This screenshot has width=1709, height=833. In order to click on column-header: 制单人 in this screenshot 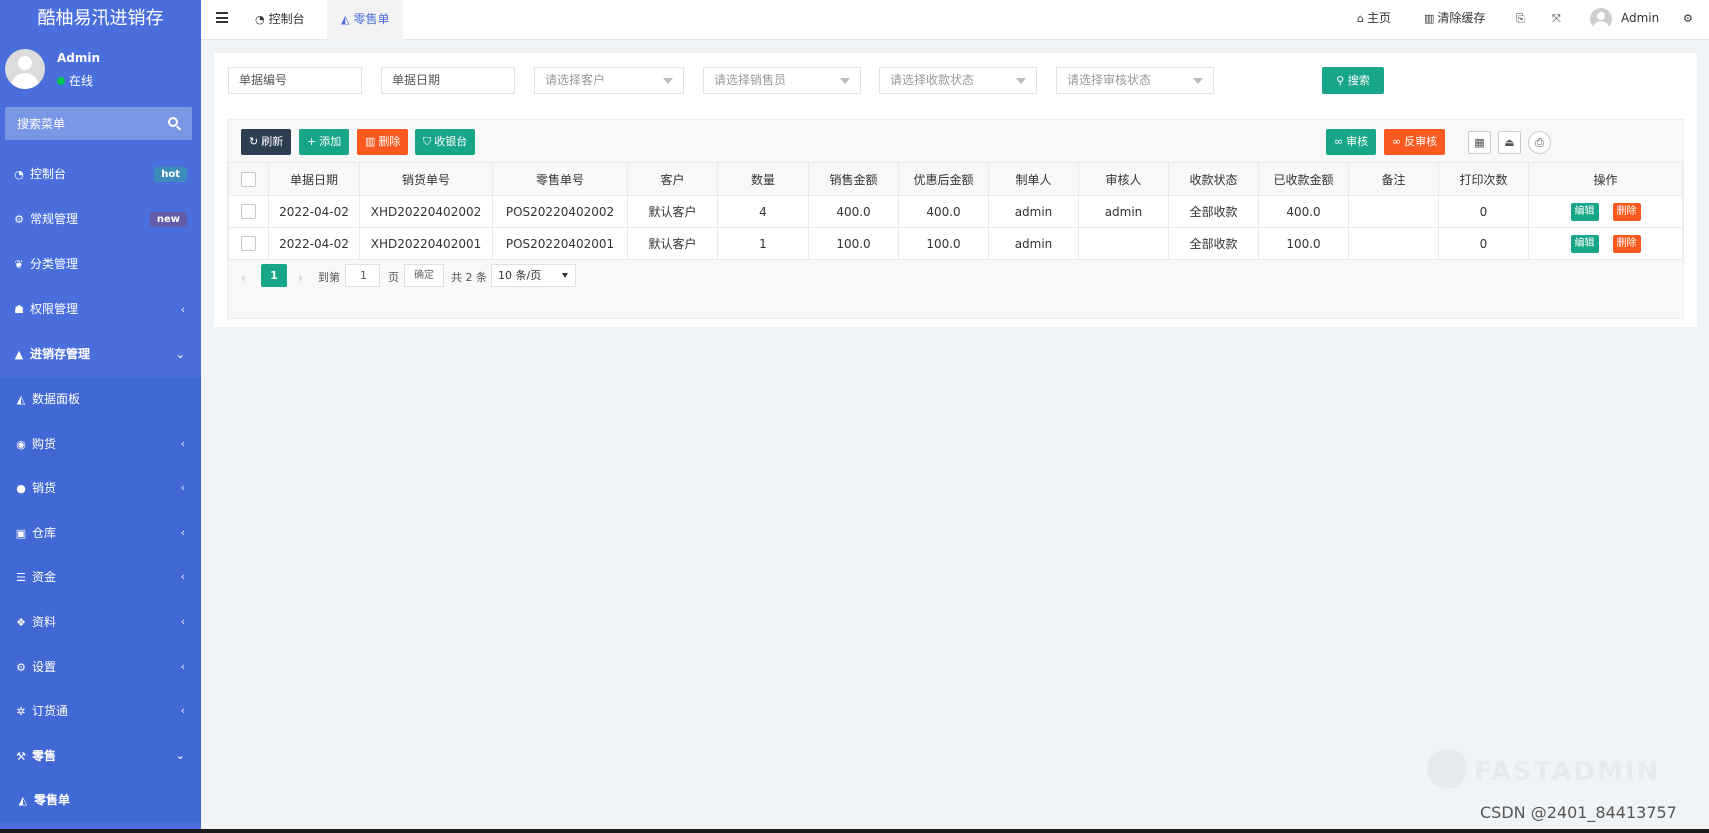, I will do `click(1033, 179)`.